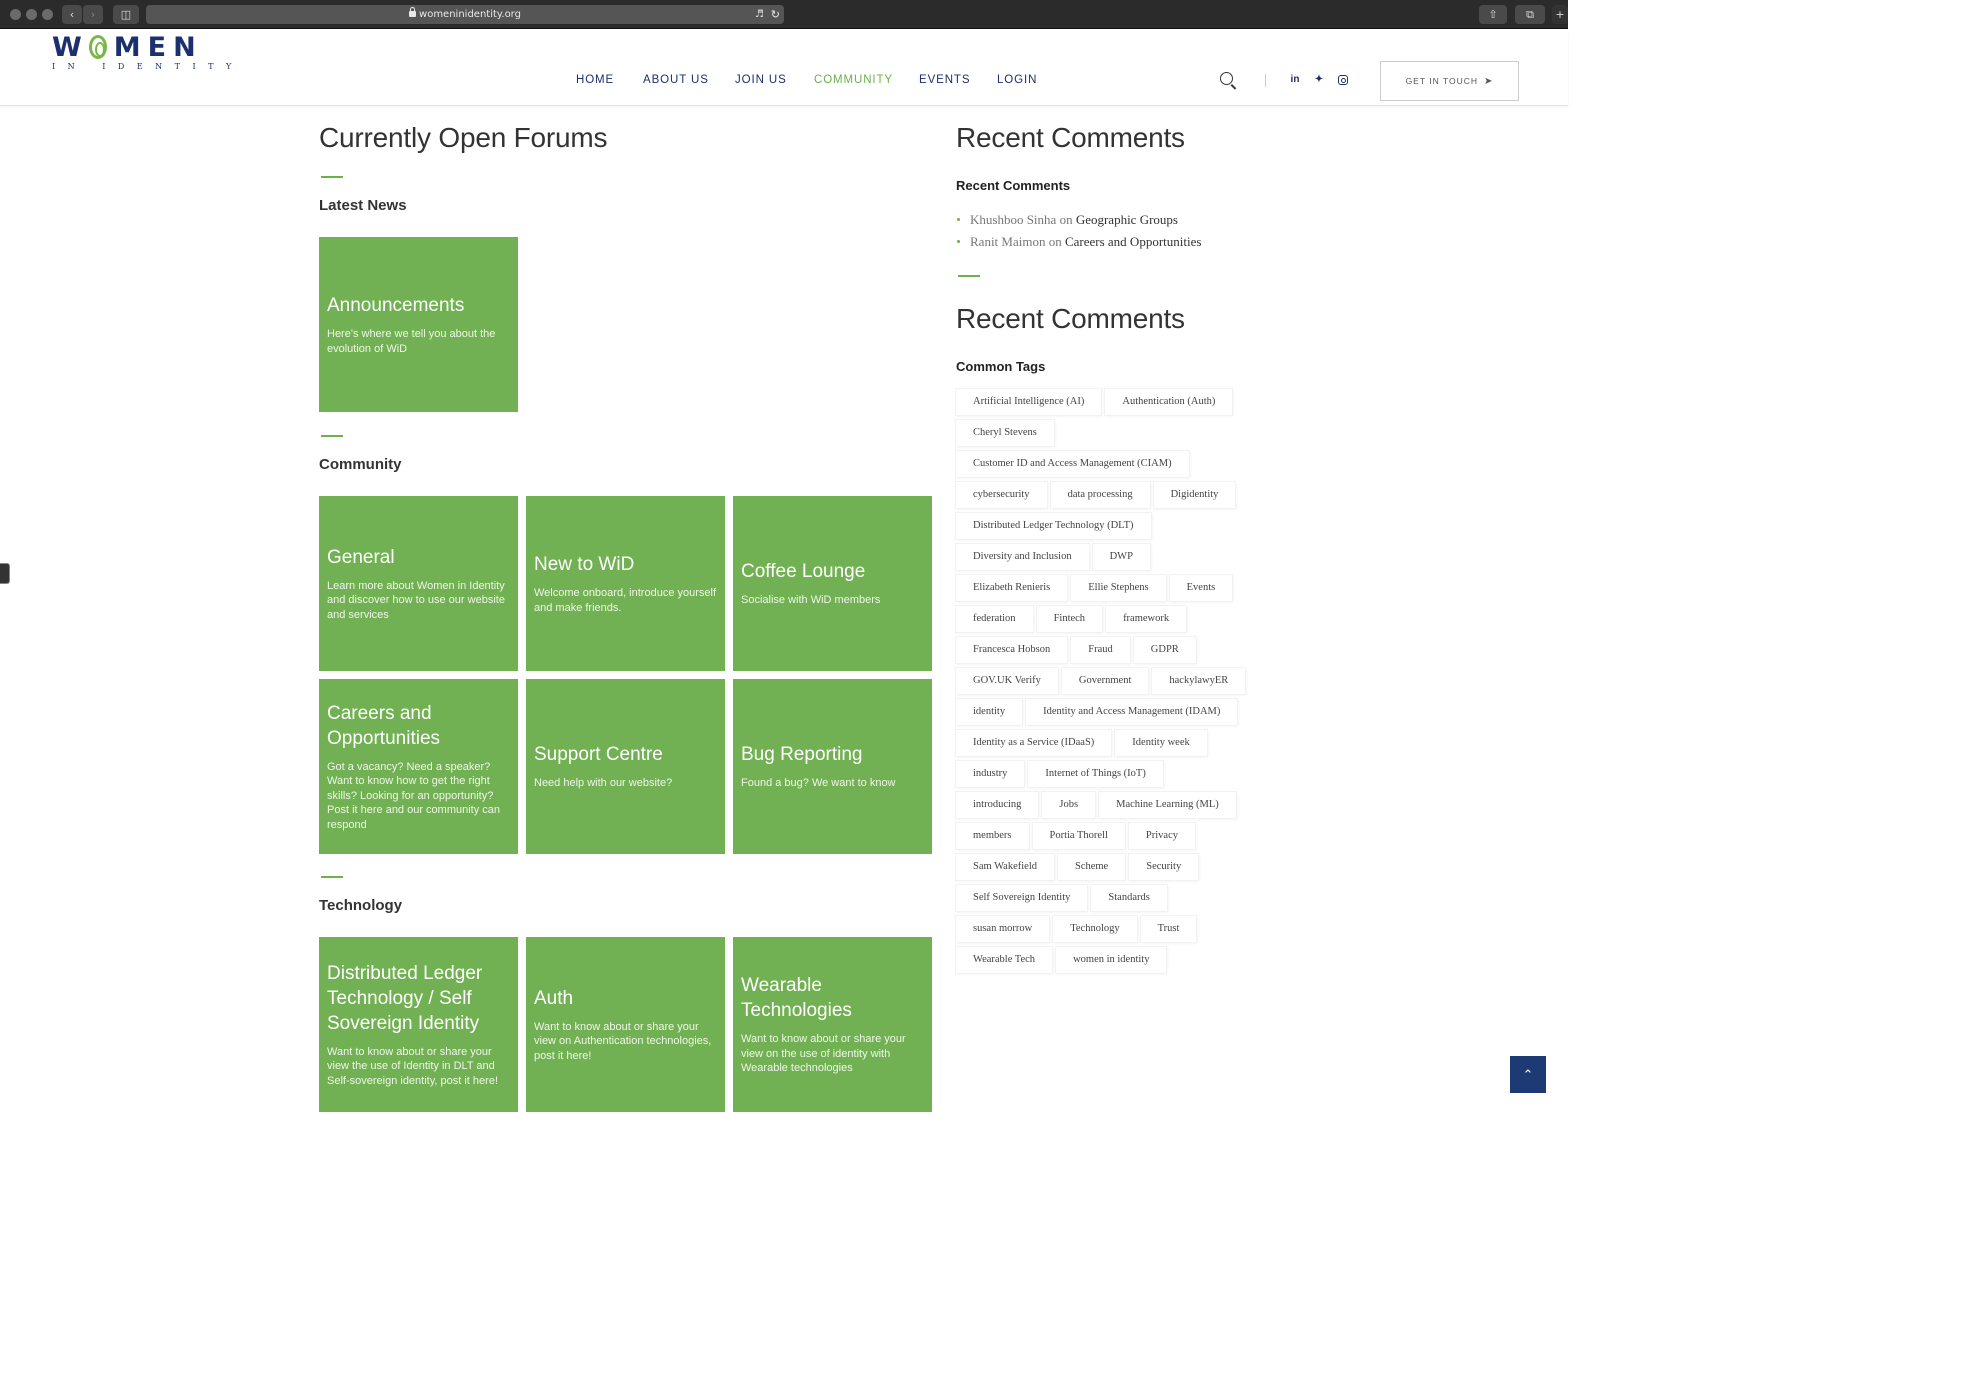 The image size is (1969, 1396). I want to click on tag-link: Scheme, so click(1091, 867).